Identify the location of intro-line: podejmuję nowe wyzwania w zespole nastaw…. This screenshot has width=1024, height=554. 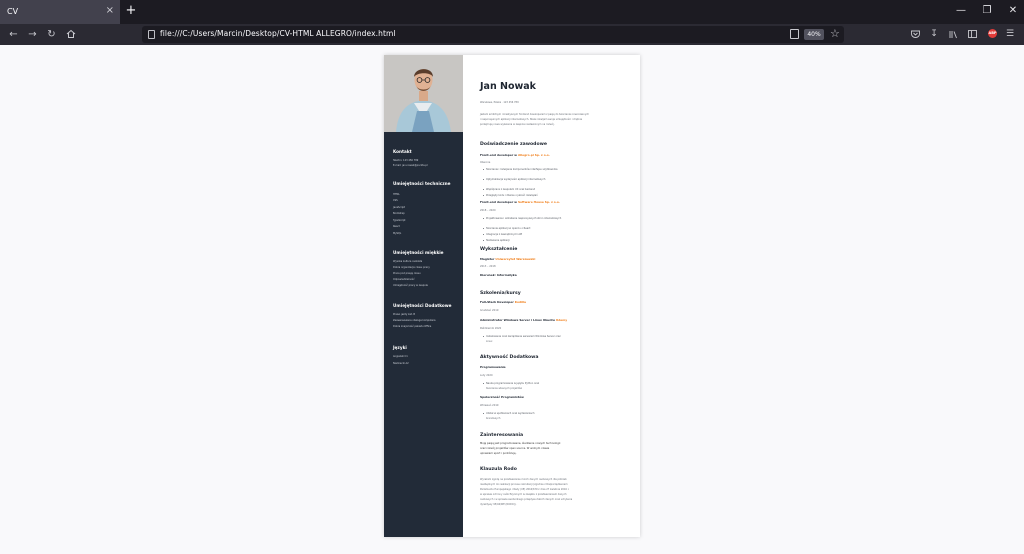
(517, 124).